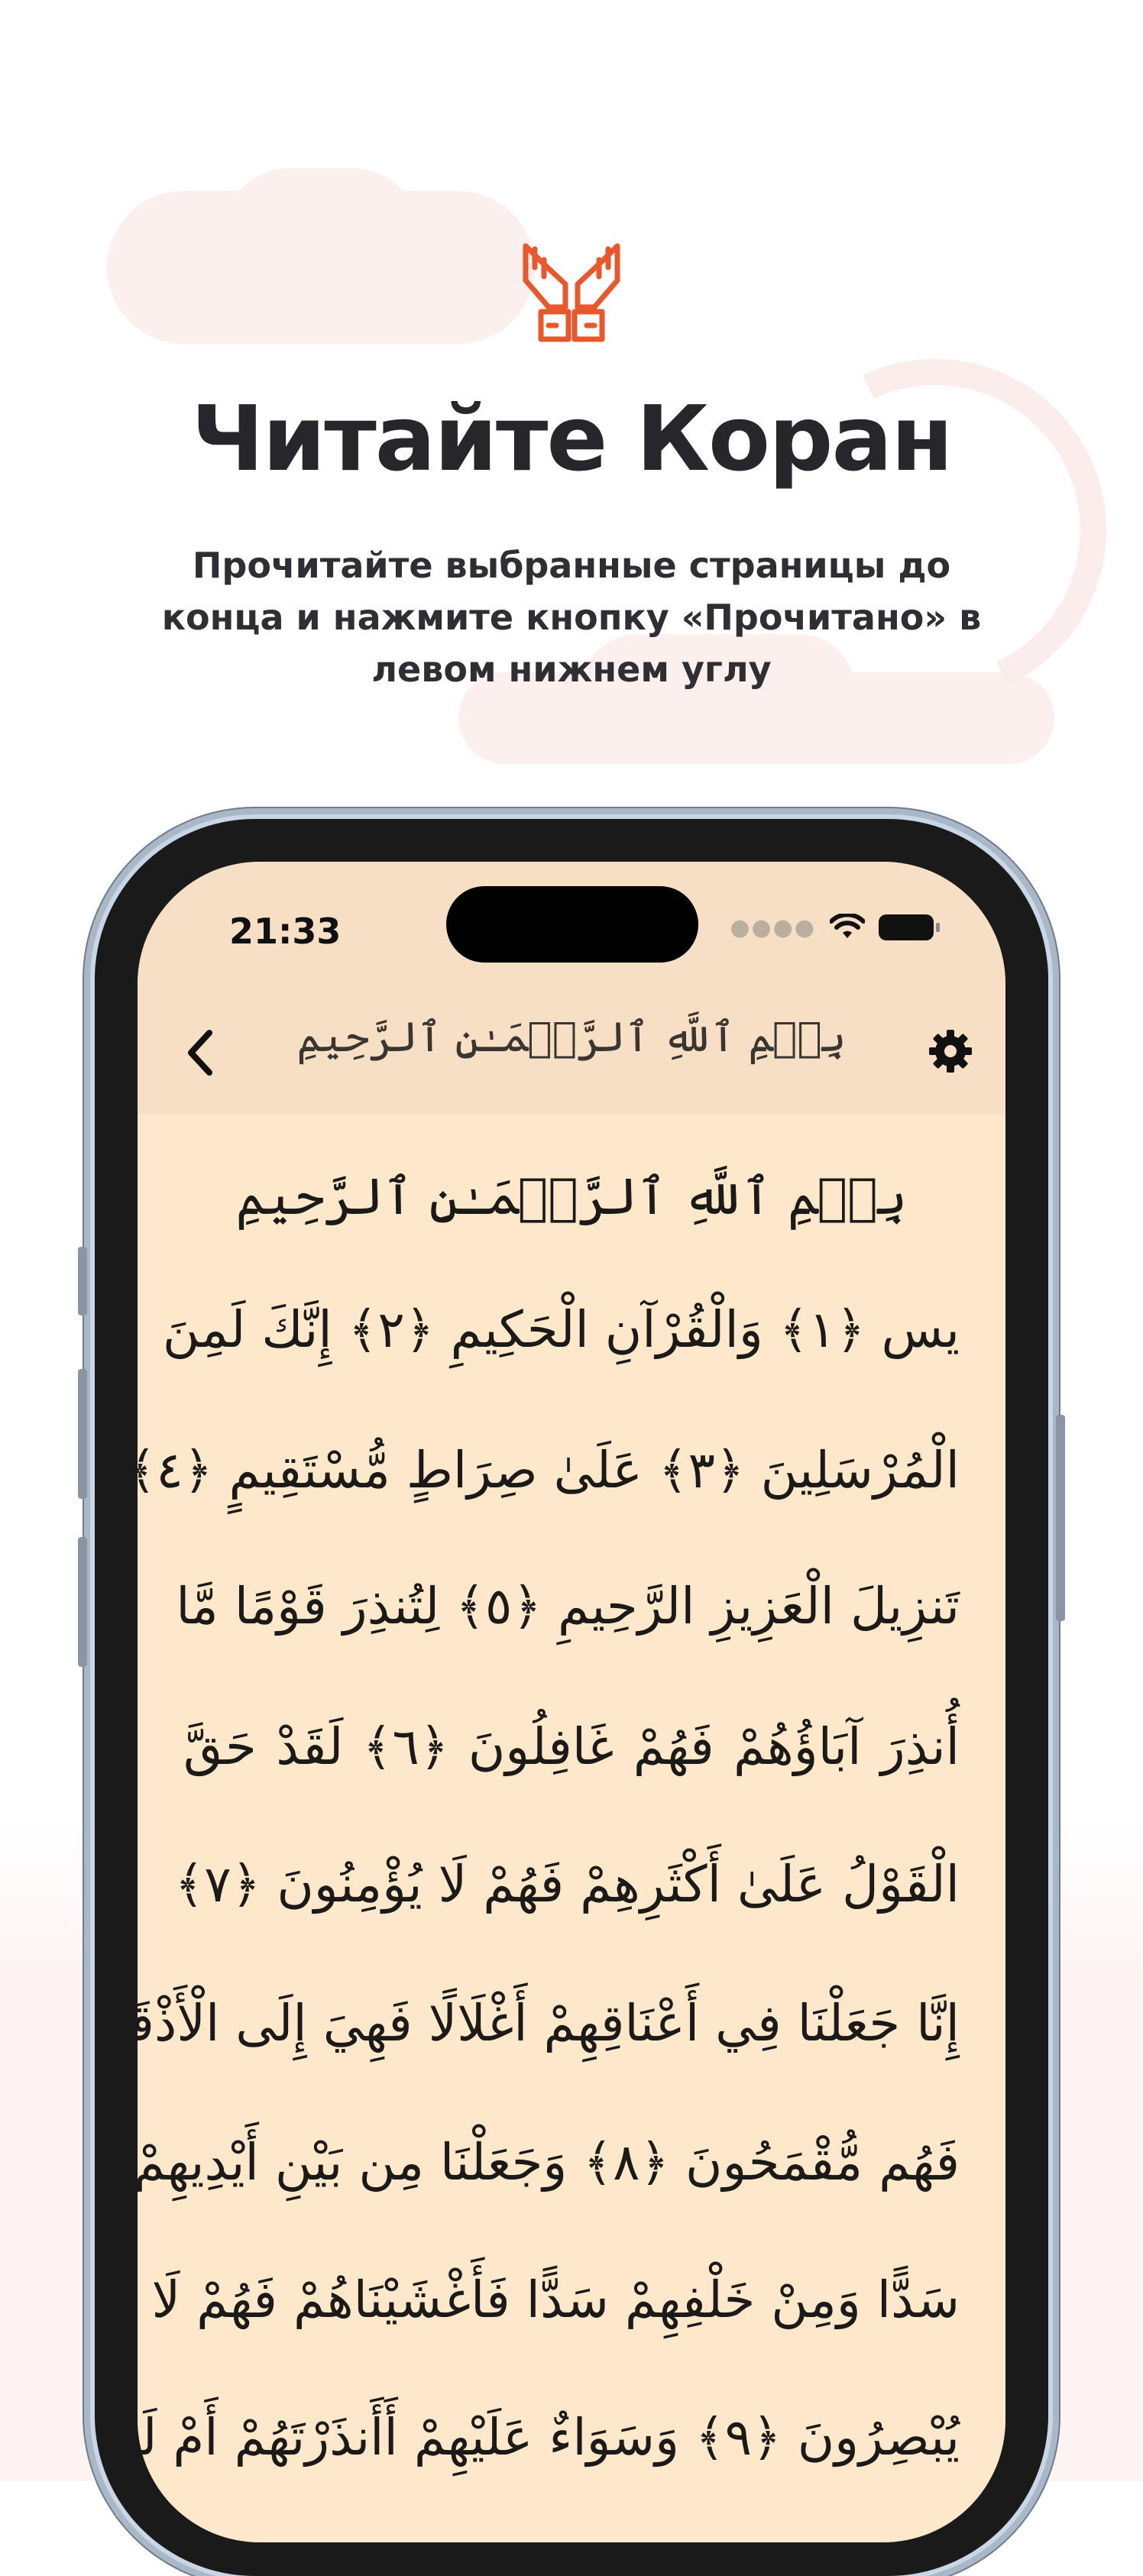 This screenshot has height=2576, width=1143. I want to click on volume-up-button, so click(82, 1434).